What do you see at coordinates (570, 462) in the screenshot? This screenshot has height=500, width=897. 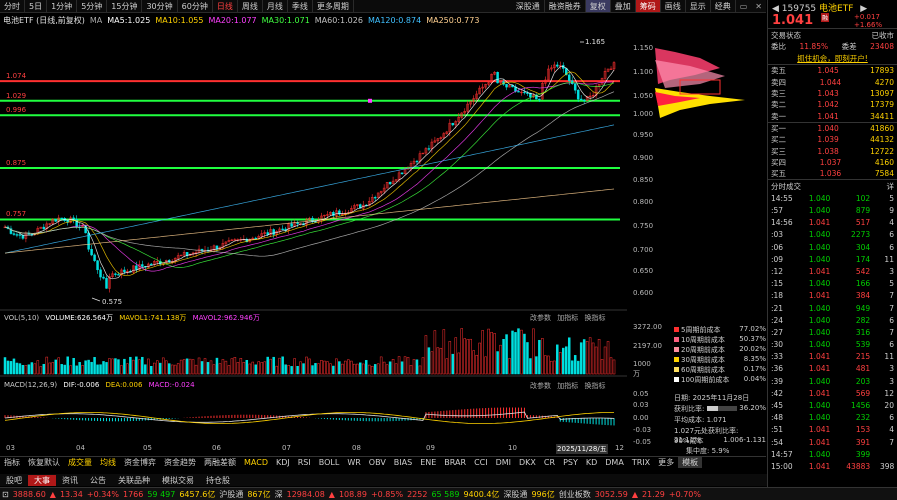 I see `indicator-tab: PSY` at bounding box center [570, 462].